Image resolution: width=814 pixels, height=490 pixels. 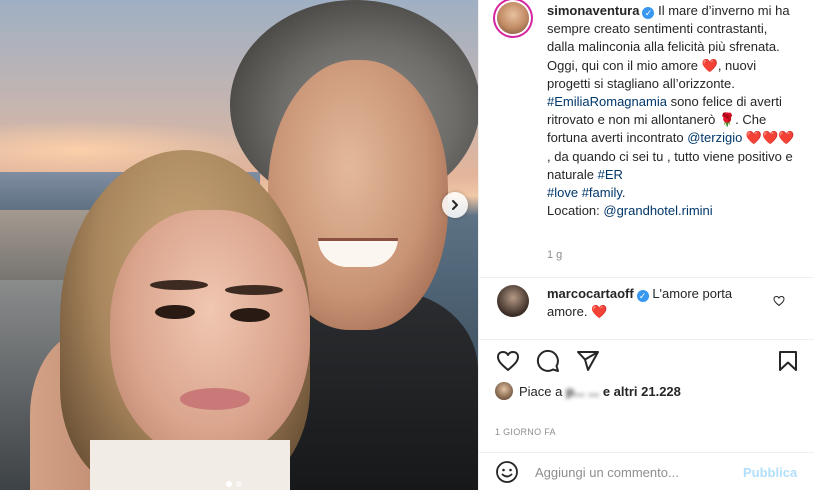 What do you see at coordinates (590, 293) in the screenshot?
I see `commenter-username: marcocartaoff` at bounding box center [590, 293].